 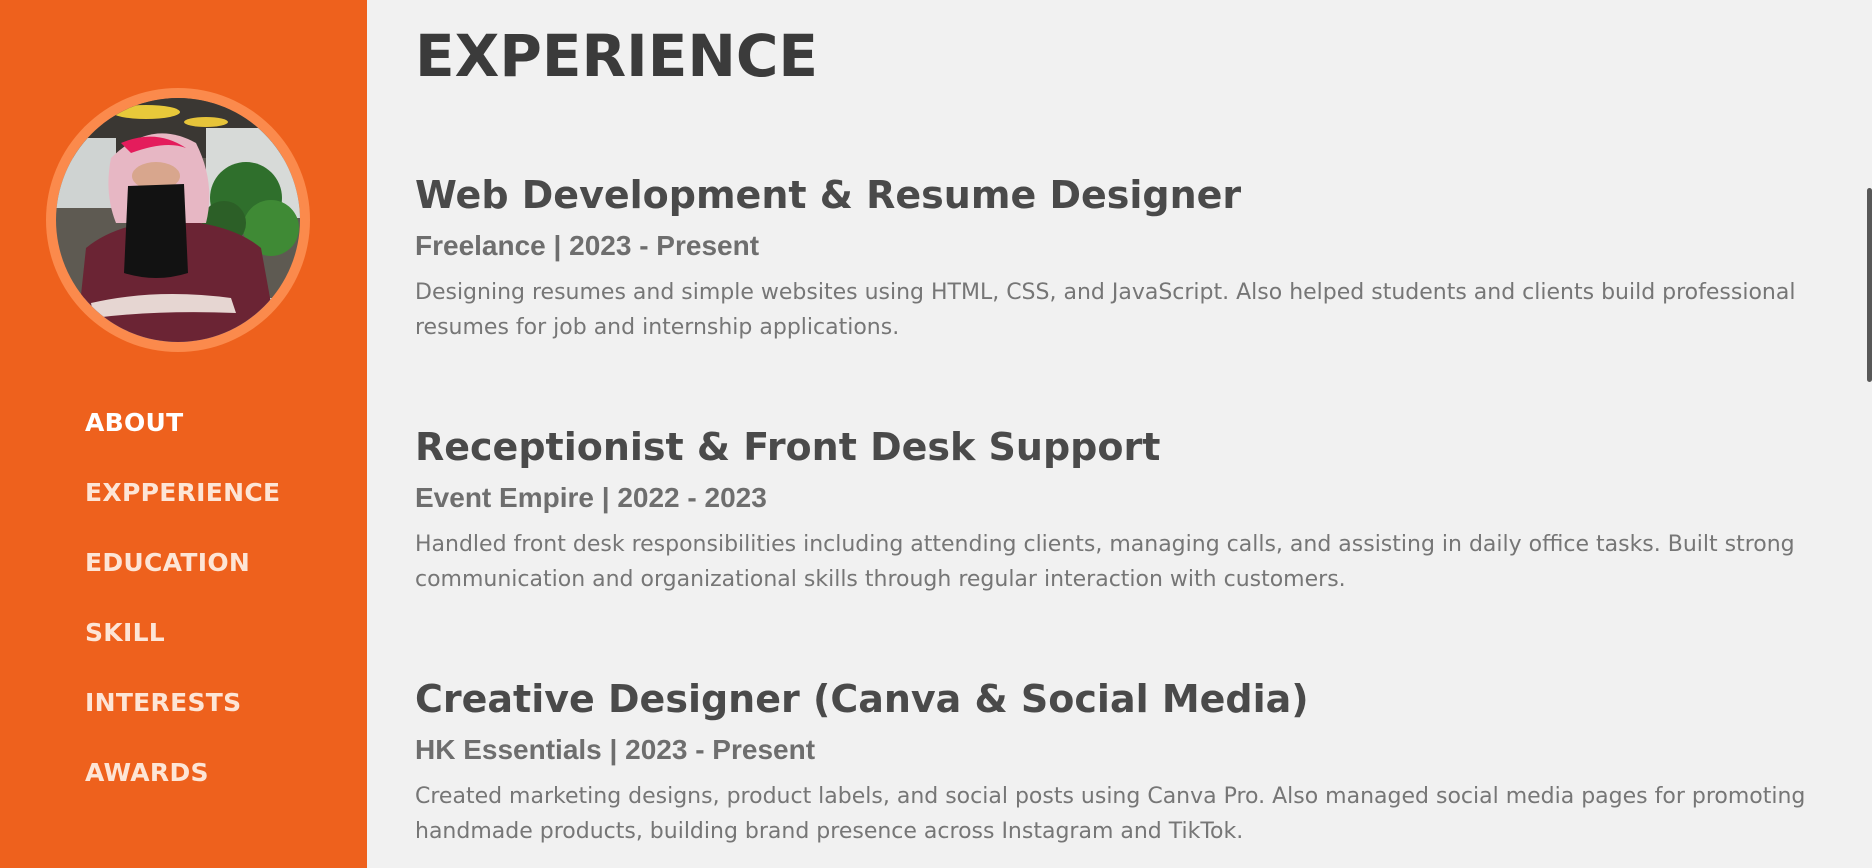 What do you see at coordinates (182, 503) in the screenshot?
I see `nav-item-experience: EXPPERIENCE` at bounding box center [182, 503].